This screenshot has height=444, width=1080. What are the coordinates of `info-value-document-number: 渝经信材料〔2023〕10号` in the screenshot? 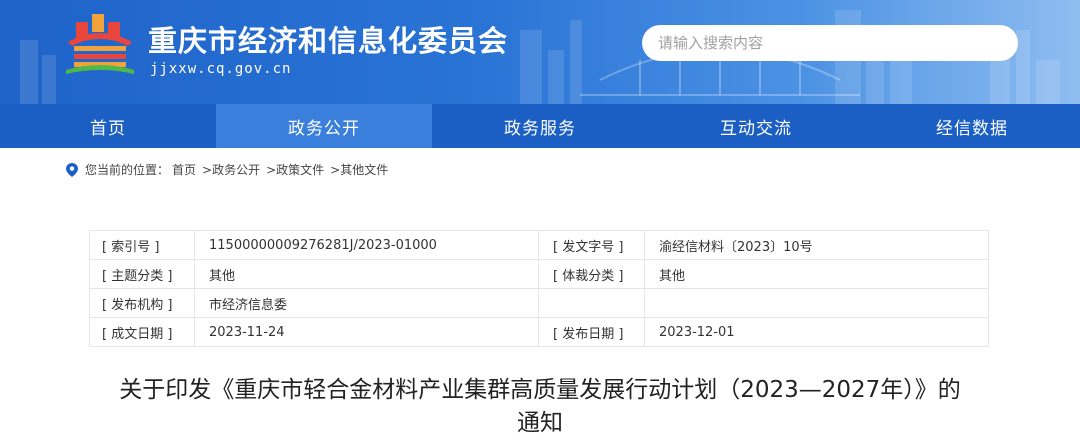 It's located at (816, 245).